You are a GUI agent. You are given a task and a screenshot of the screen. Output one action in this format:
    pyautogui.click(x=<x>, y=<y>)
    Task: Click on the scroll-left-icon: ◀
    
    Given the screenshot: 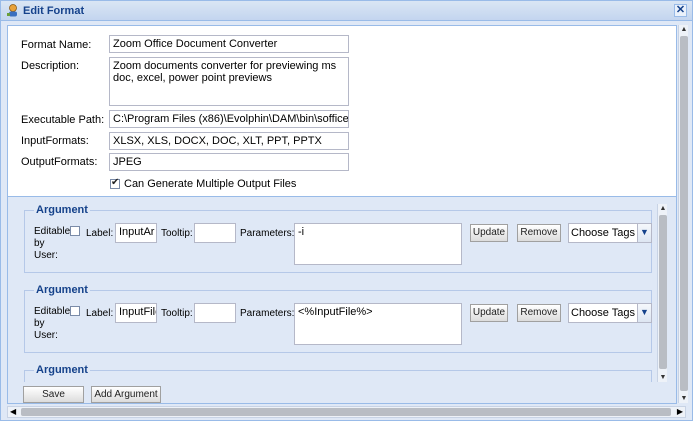 What is the action you would take?
    pyautogui.click(x=13, y=412)
    